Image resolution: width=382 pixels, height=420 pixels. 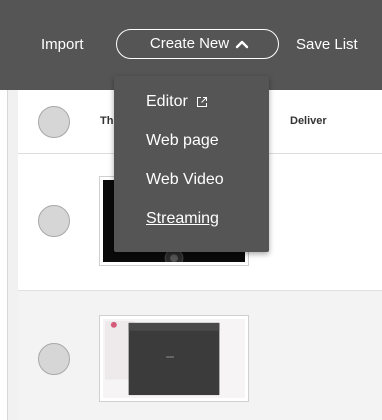 What do you see at coordinates (189, 43) in the screenshot?
I see `create-new-label: Create New` at bounding box center [189, 43].